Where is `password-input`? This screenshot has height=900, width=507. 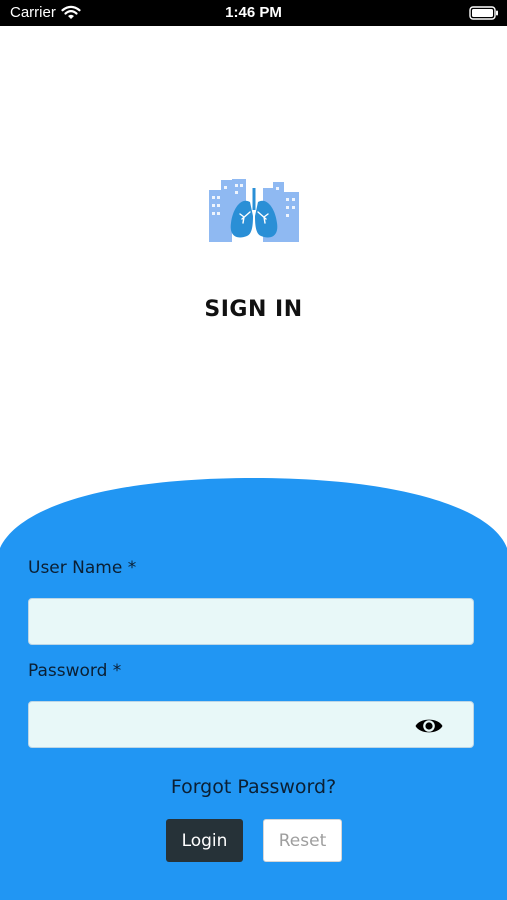 password-input is located at coordinates (251, 724).